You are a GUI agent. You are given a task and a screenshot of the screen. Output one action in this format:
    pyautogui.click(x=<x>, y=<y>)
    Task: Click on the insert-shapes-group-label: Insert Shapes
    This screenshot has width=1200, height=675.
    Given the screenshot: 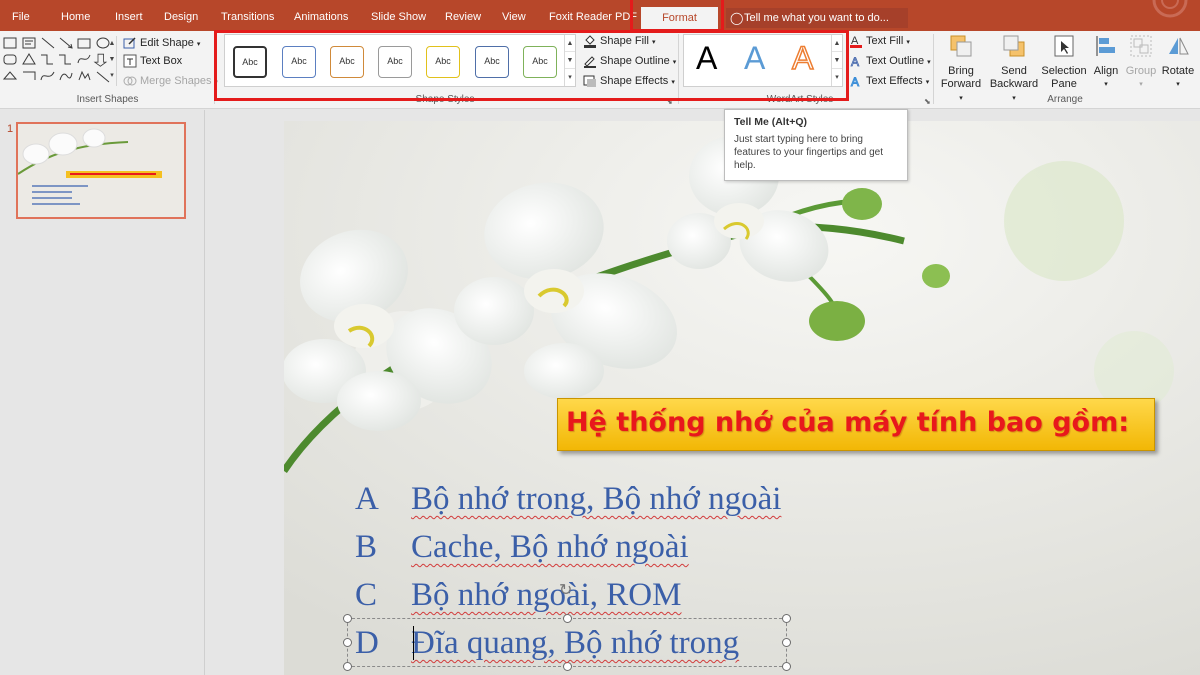 What is the action you would take?
    pyautogui.click(x=107, y=99)
    